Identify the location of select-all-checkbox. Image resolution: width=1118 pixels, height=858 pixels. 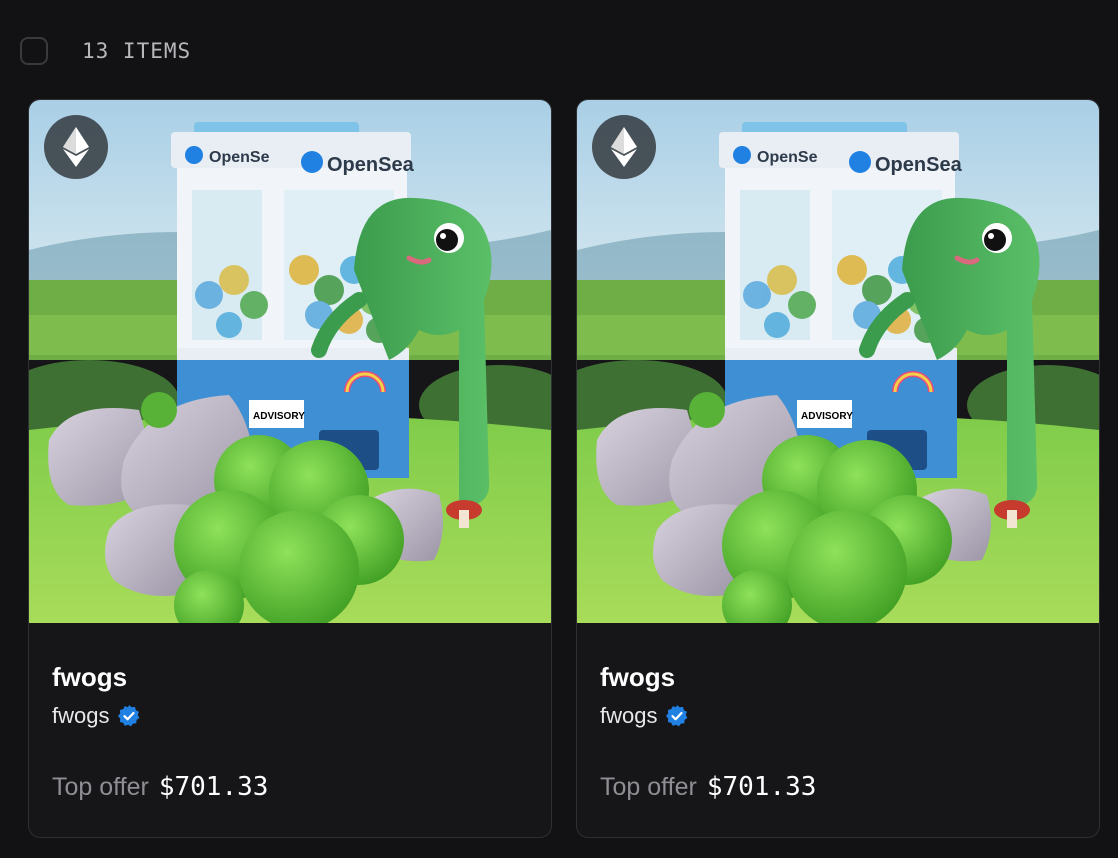
(34, 51).